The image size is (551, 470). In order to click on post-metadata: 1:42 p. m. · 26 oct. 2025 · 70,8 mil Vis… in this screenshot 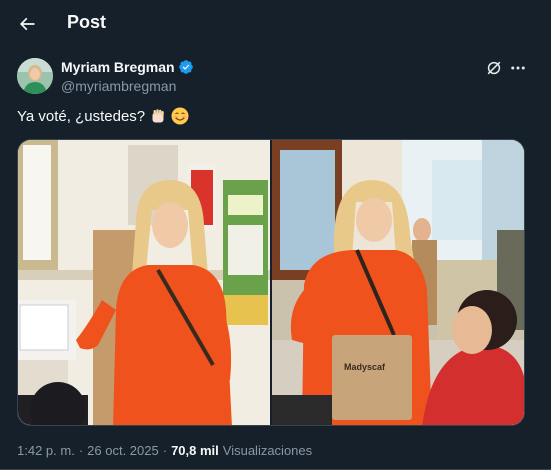, I will do `click(164, 450)`.